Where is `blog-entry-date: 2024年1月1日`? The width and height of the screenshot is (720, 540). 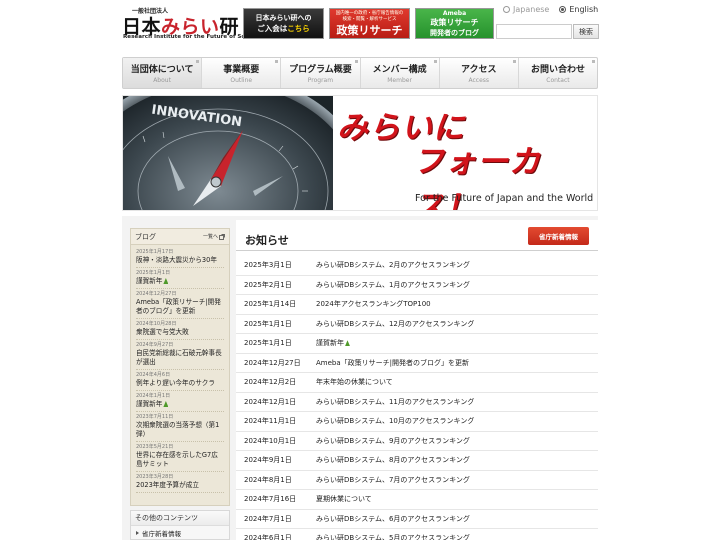 blog-entry-date: 2024年1月1日 is located at coordinates (153, 396).